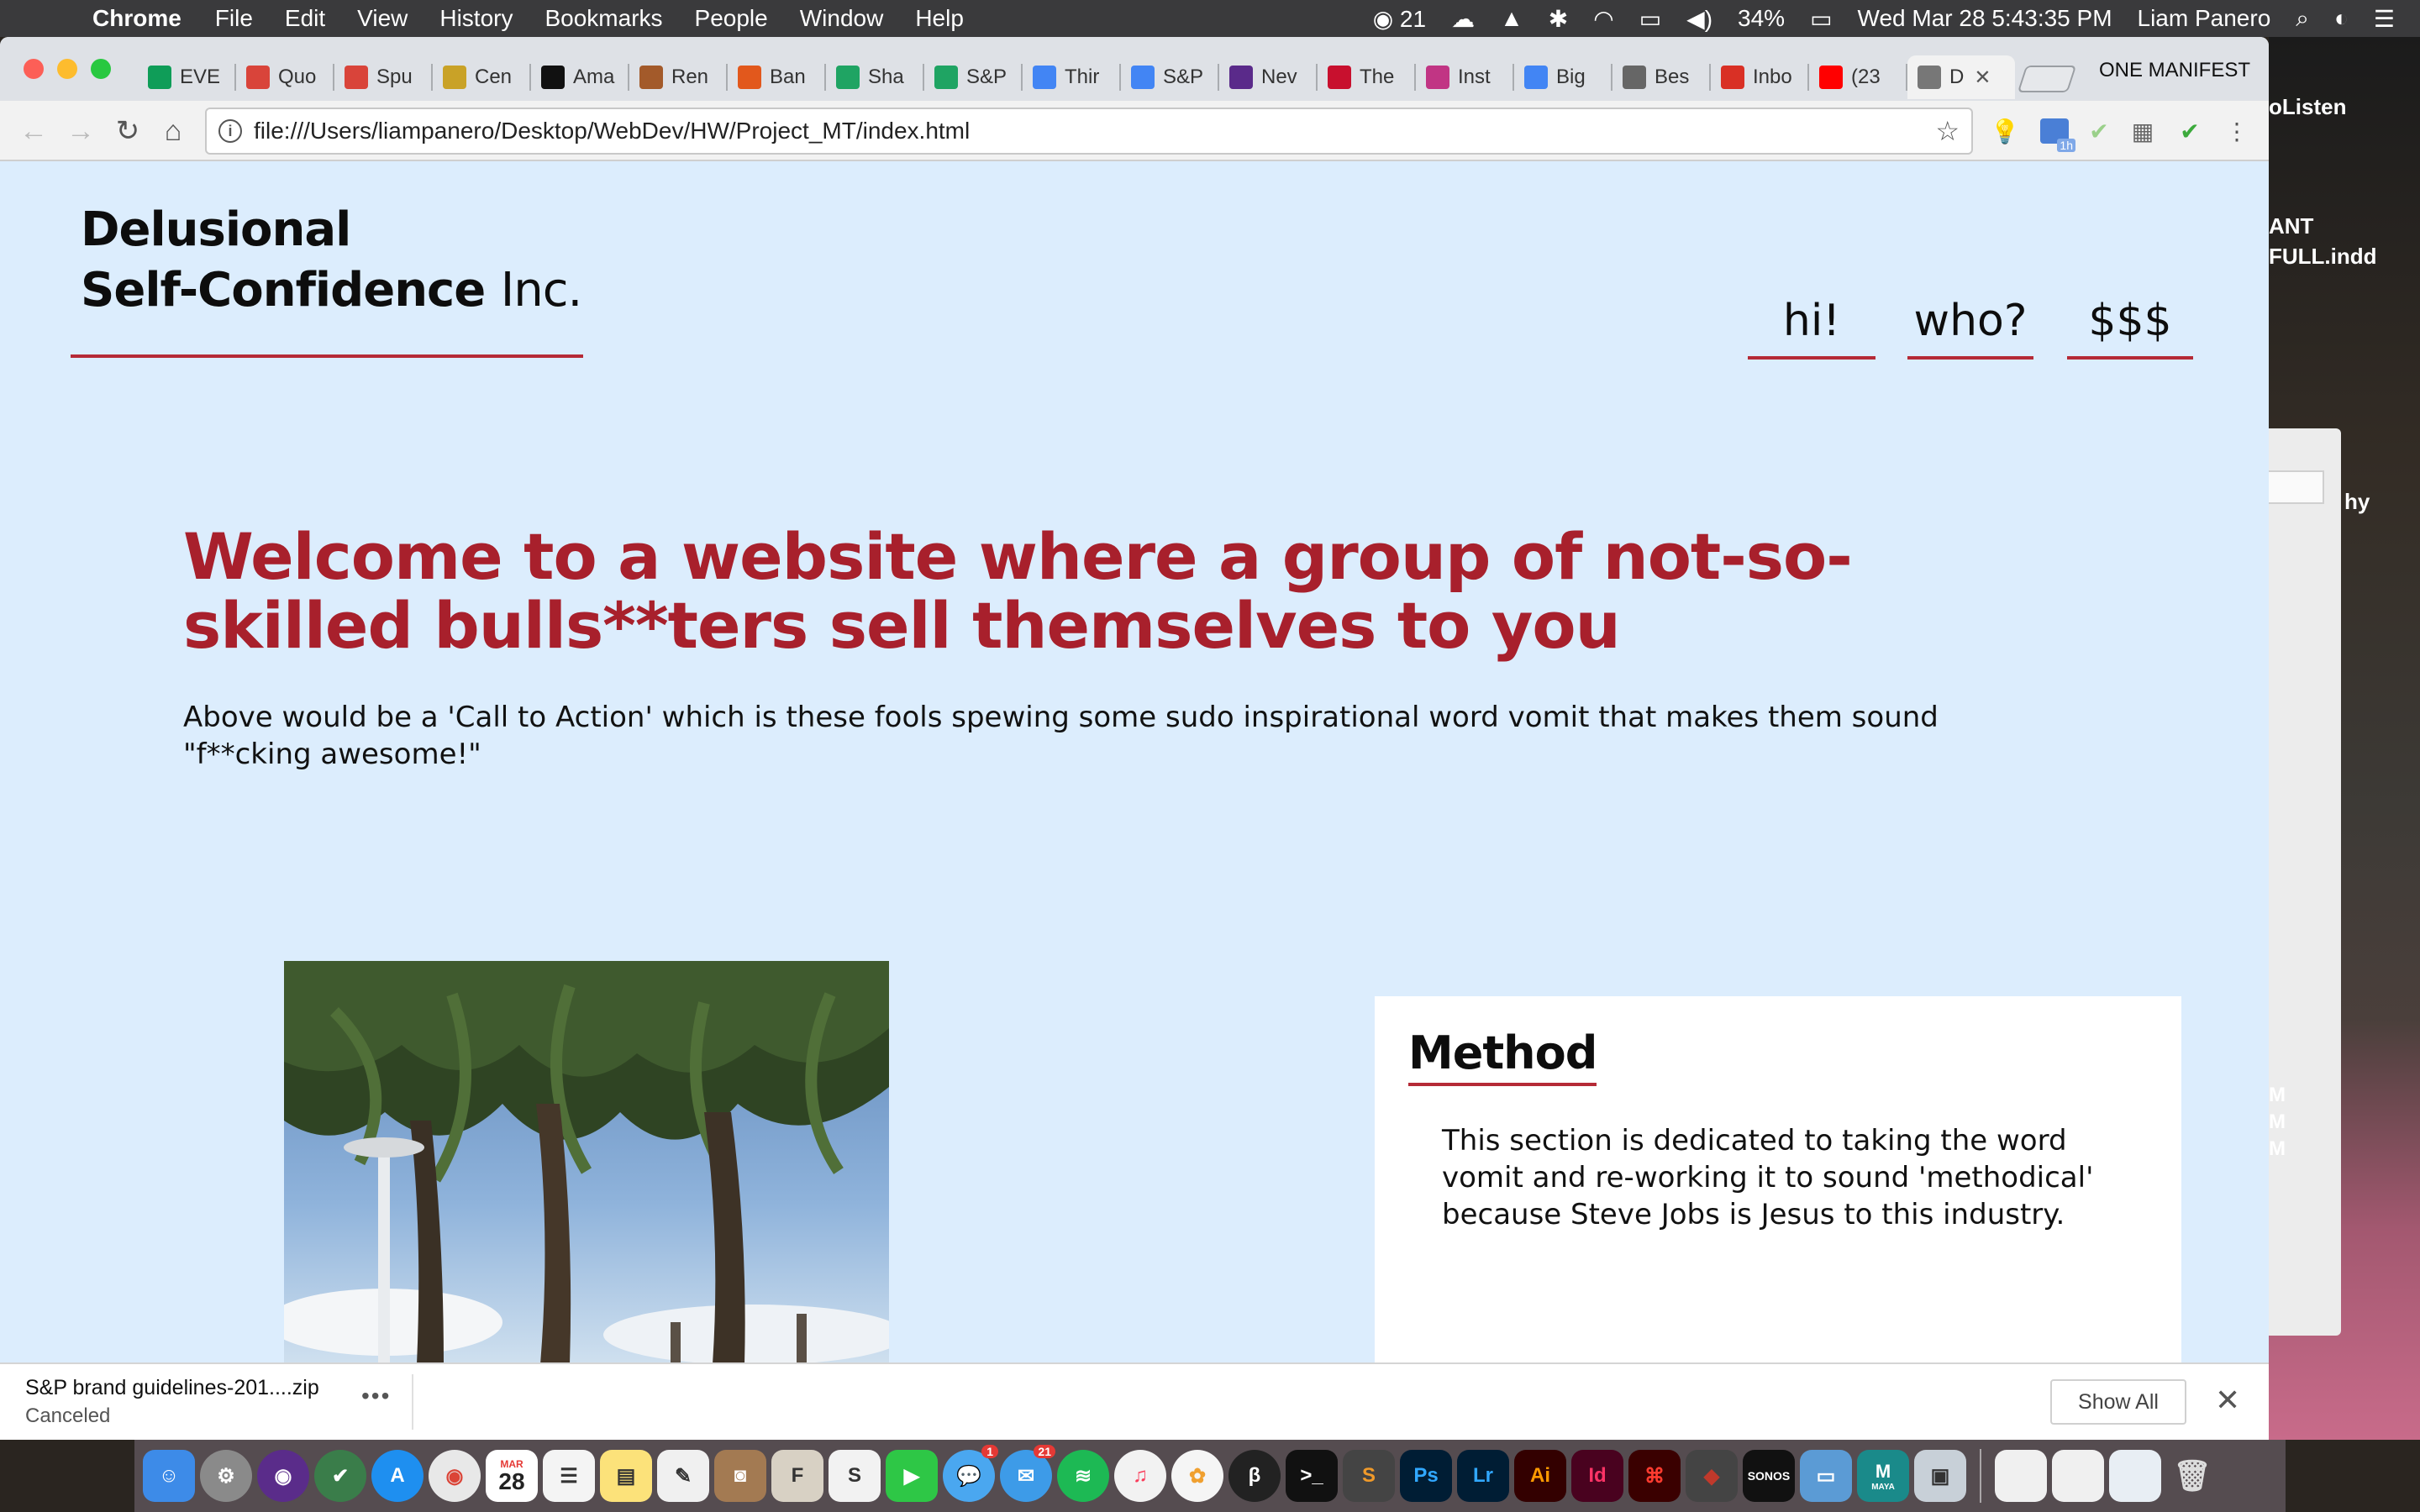  What do you see at coordinates (1312, 1476) in the screenshot?
I see `terminal-icon: >_` at bounding box center [1312, 1476].